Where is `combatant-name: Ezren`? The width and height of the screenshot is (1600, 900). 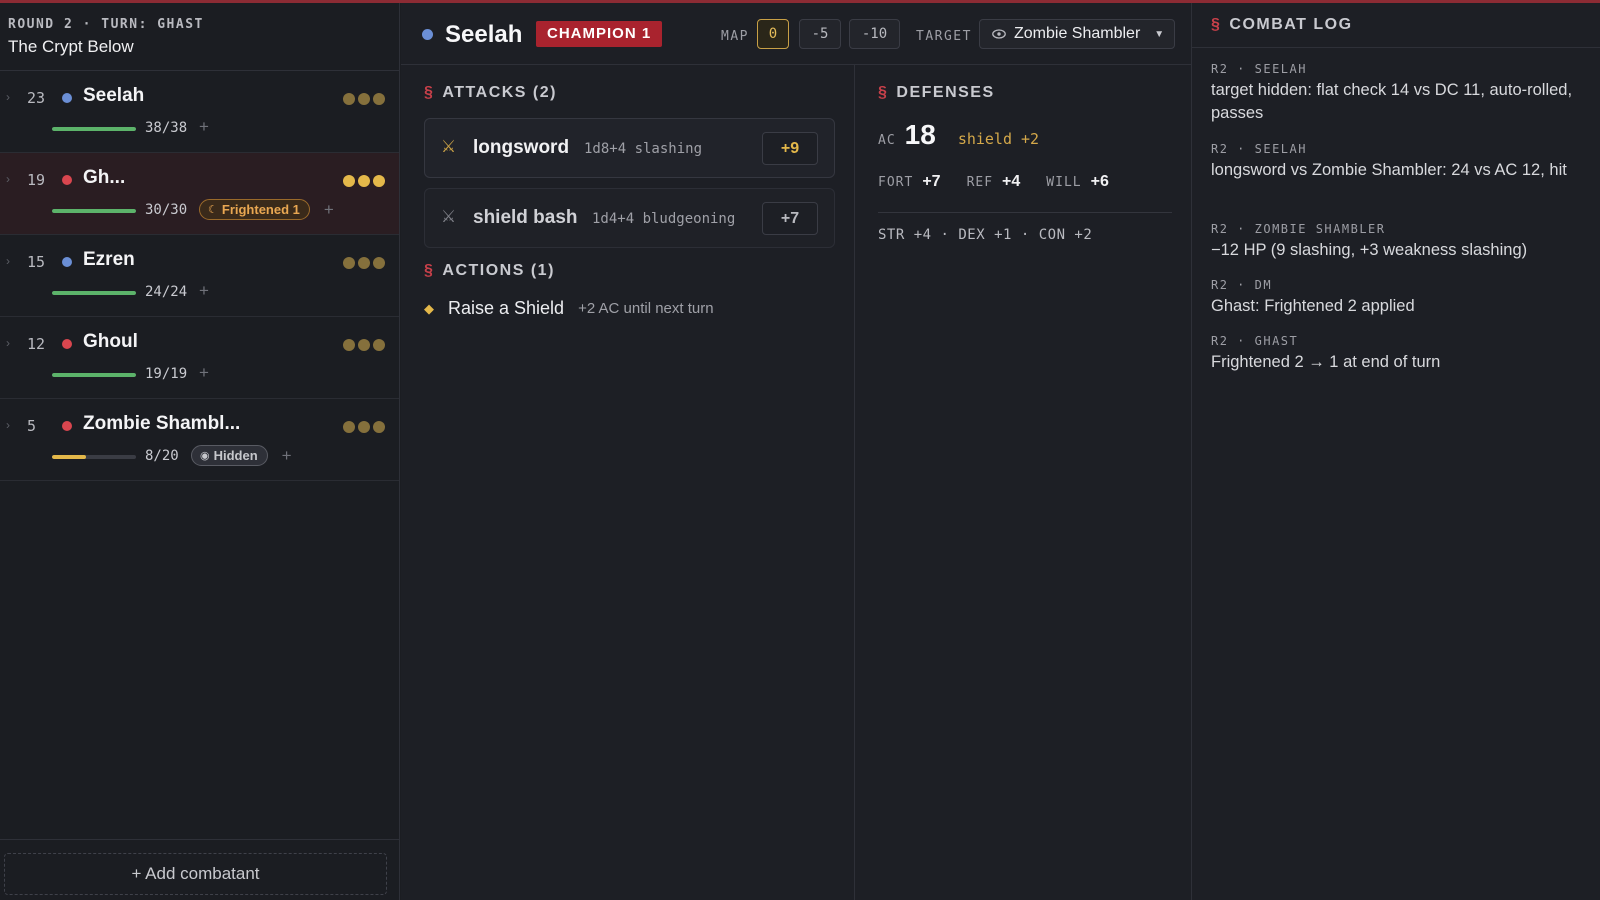
combatant-name: Ezren is located at coordinates (109, 259).